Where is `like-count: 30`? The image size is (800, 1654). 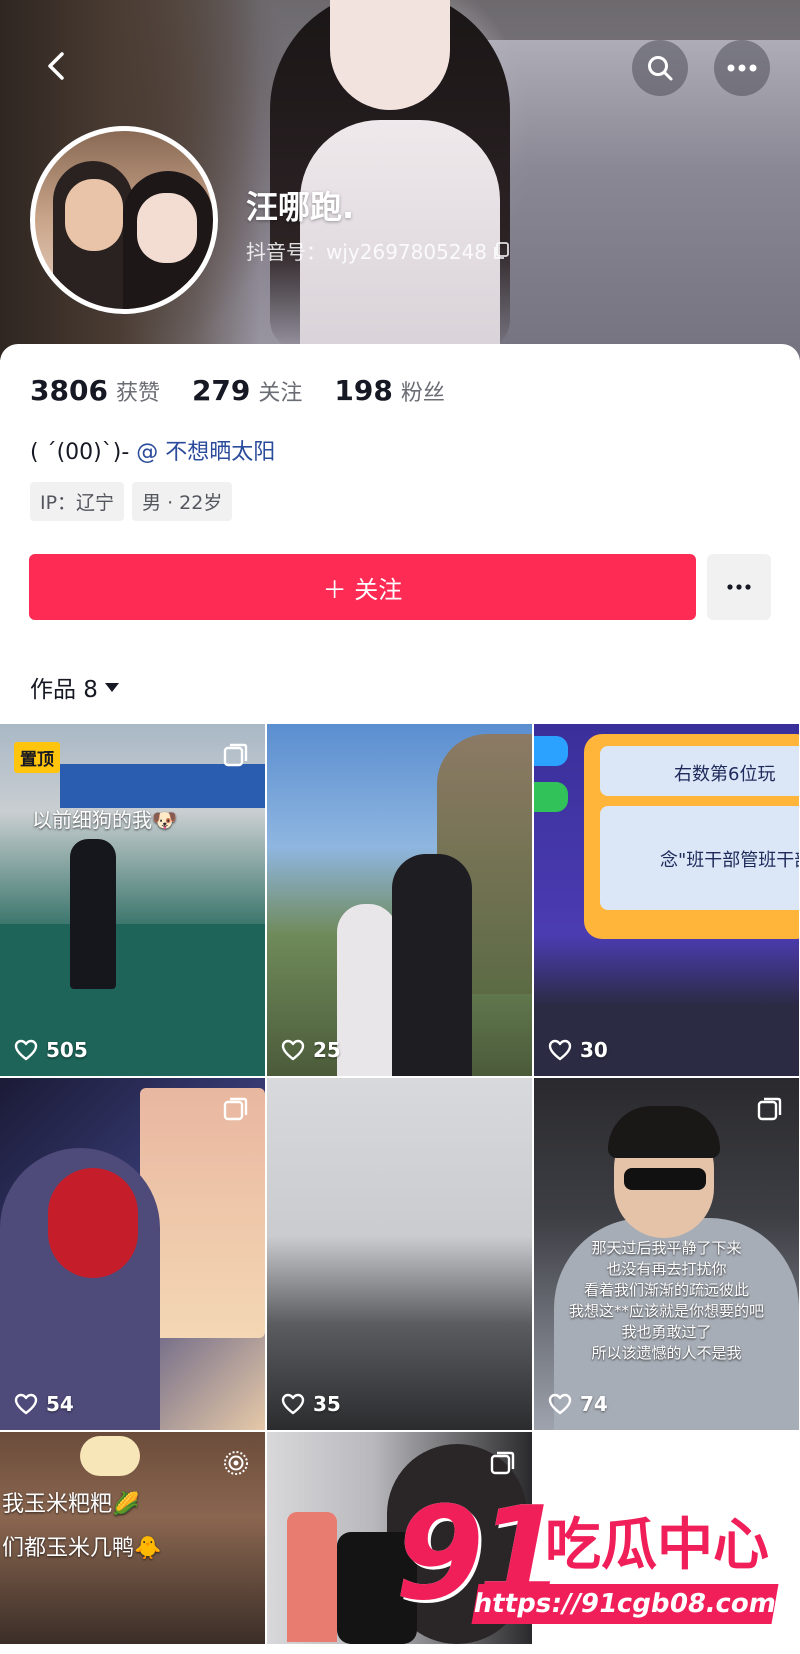 like-count: 30 is located at coordinates (578, 1050).